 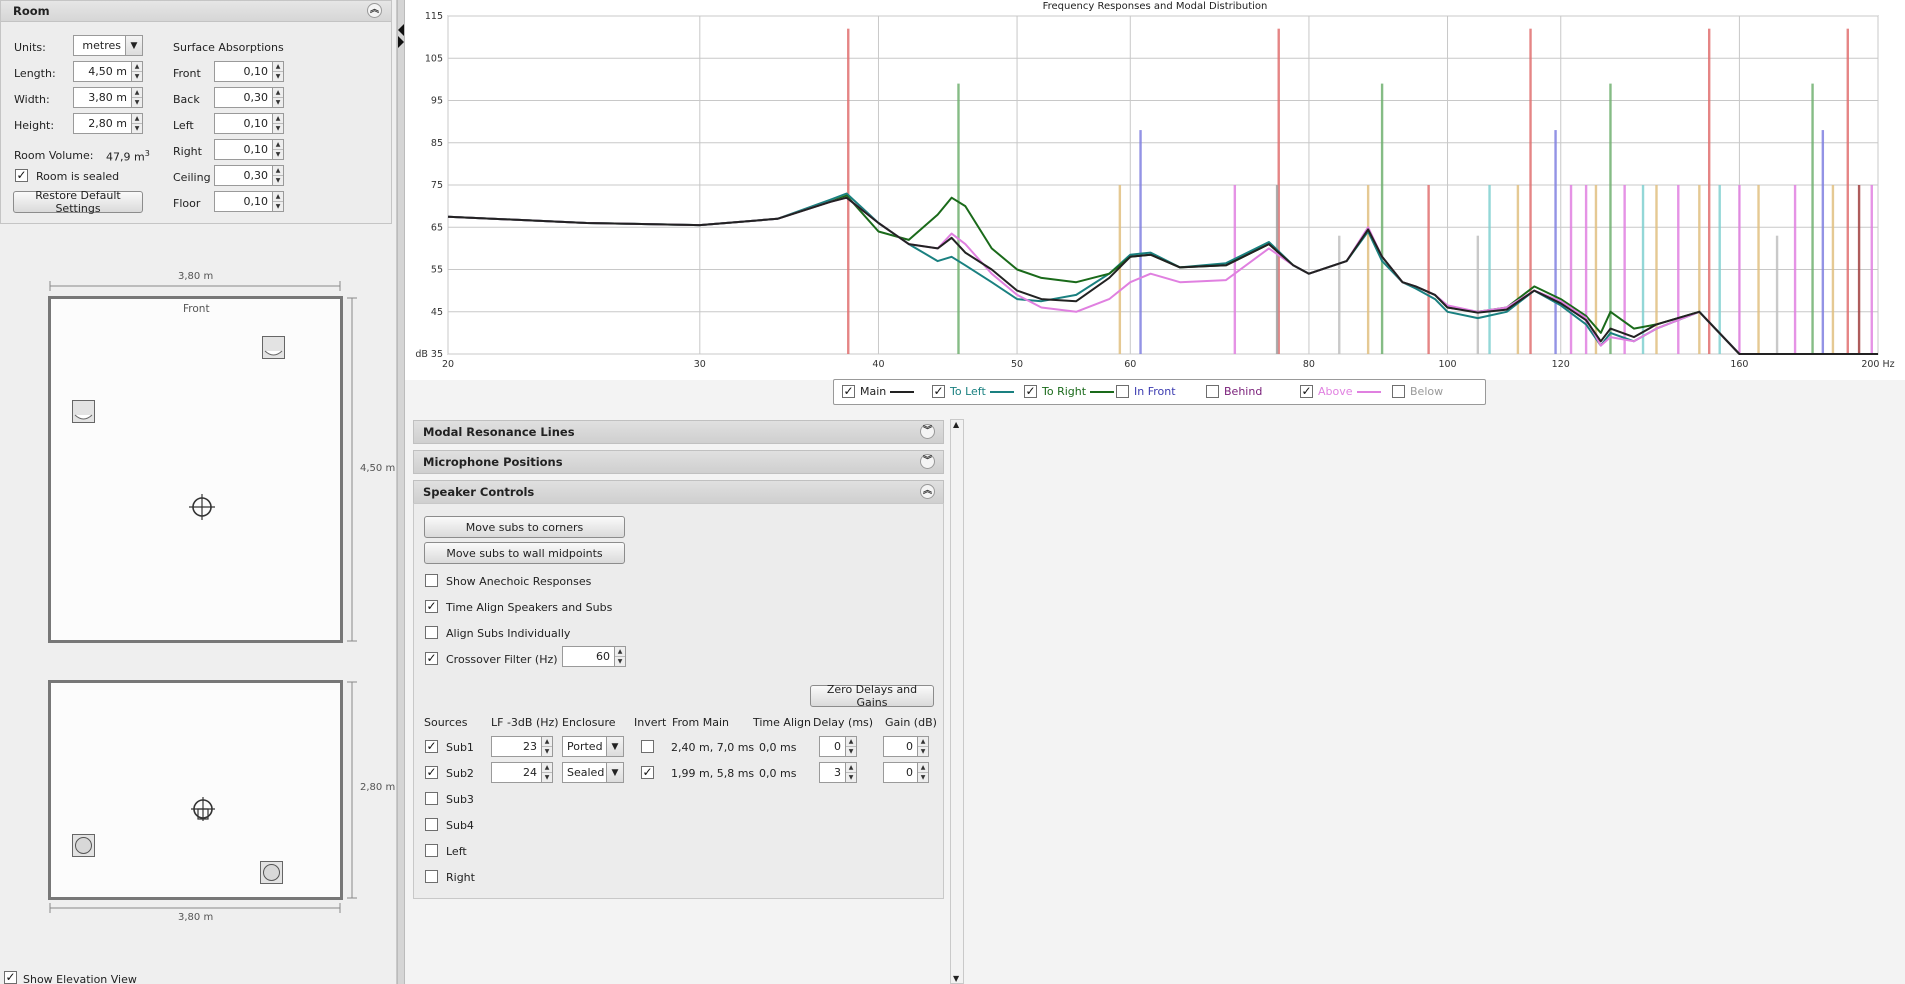 What do you see at coordinates (872, 696) in the screenshot?
I see `zero-delays-gains-button: Zero Delays and Gains` at bounding box center [872, 696].